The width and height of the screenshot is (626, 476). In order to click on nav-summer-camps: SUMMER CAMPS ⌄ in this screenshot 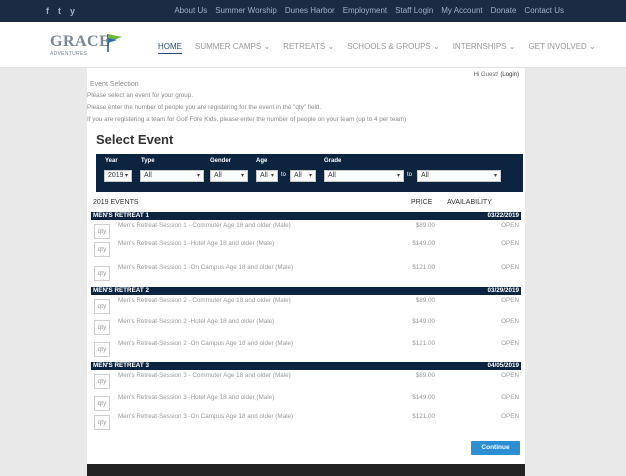, I will do `click(232, 48)`.